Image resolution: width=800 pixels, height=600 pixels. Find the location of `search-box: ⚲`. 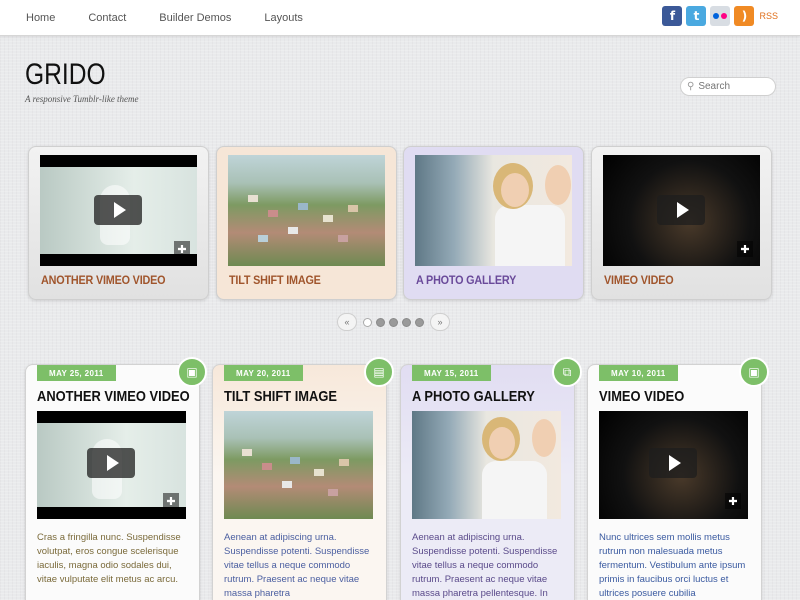

search-box: ⚲ is located at coordinates (728, 86).